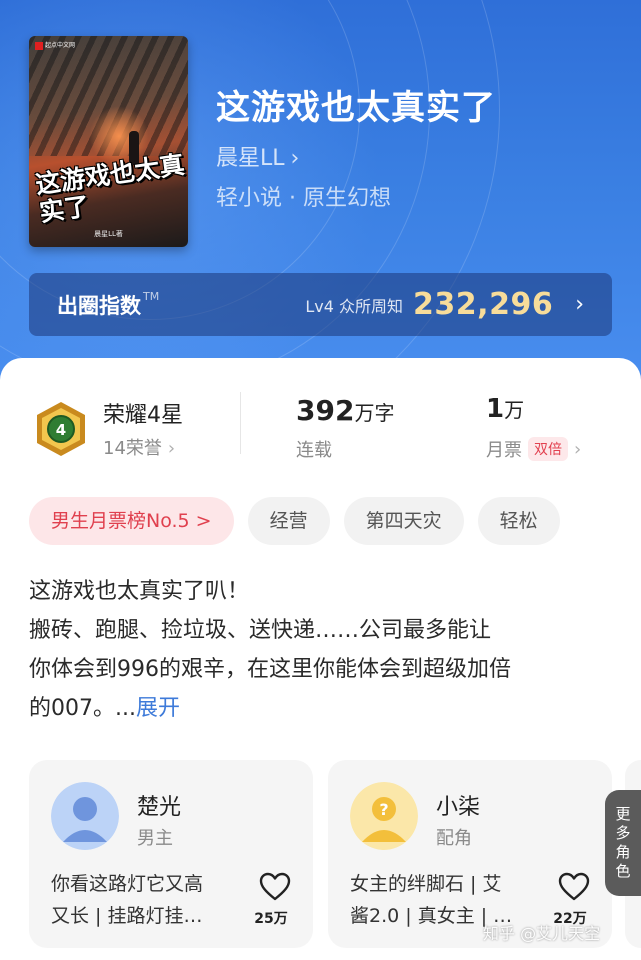  What do you see at coordinates (314, 450) in the screenshot?
I see `serial-status: 连载` at bounding box center [314, 450].